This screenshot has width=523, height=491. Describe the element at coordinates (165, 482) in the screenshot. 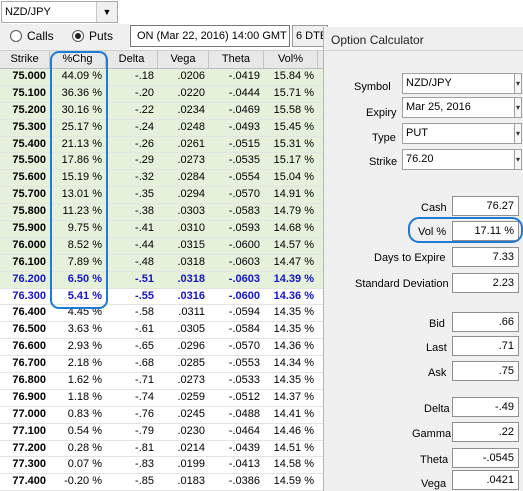

I see `table-row: 77.400 -0.20 % -.85 .0183 -.0386 14.59 %` at that location.